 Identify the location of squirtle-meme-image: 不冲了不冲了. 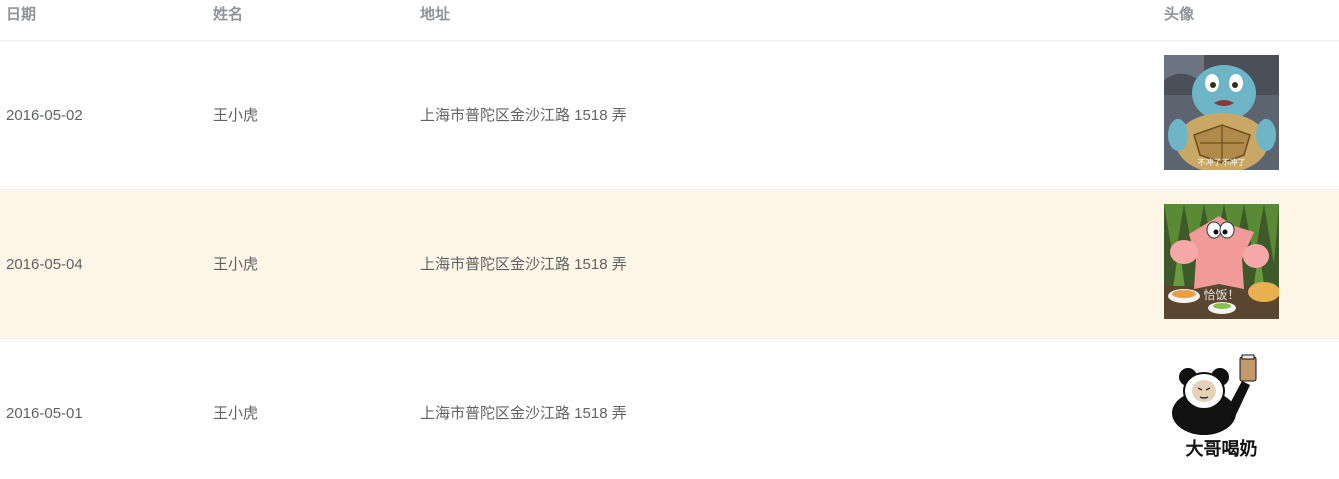
(1221, 112).